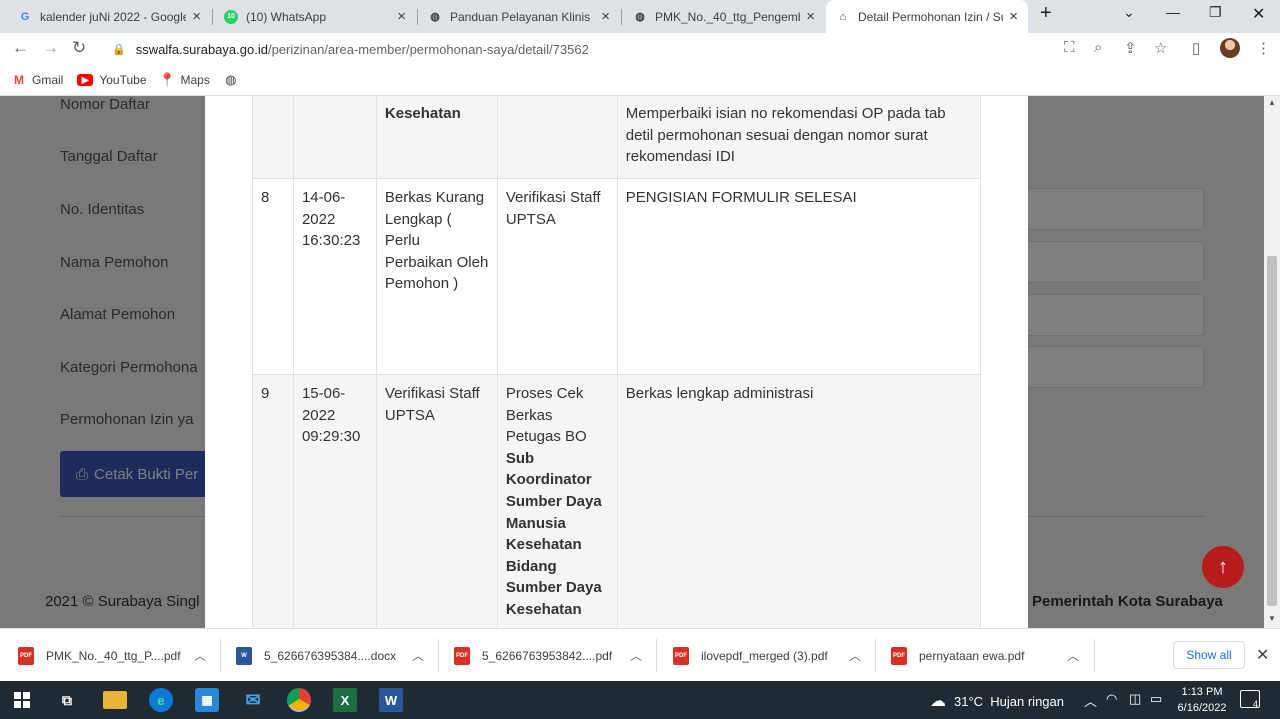  I want to click on task-view-icon: ⧉, so click(67, 700).